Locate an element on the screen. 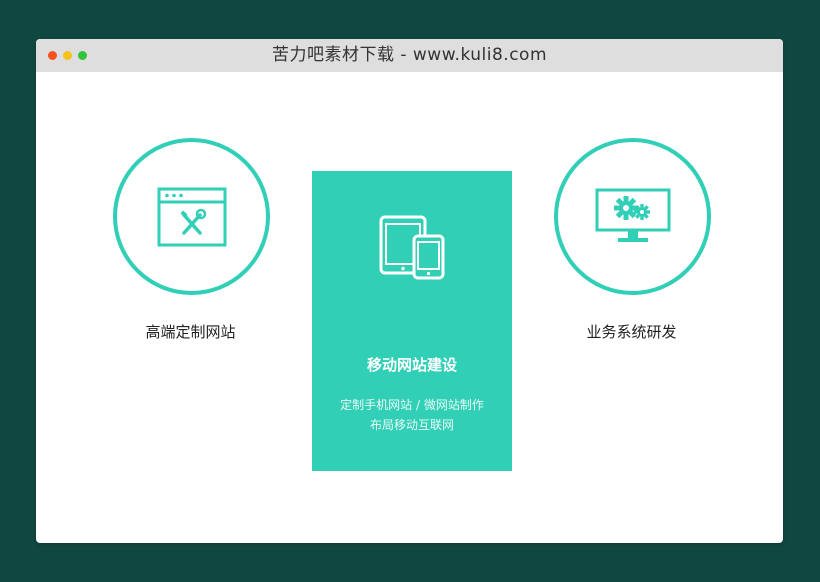 This screenshot has height=582, width=820. service-description-line: 布局移动互联网 is located at coordinates (411, 425).